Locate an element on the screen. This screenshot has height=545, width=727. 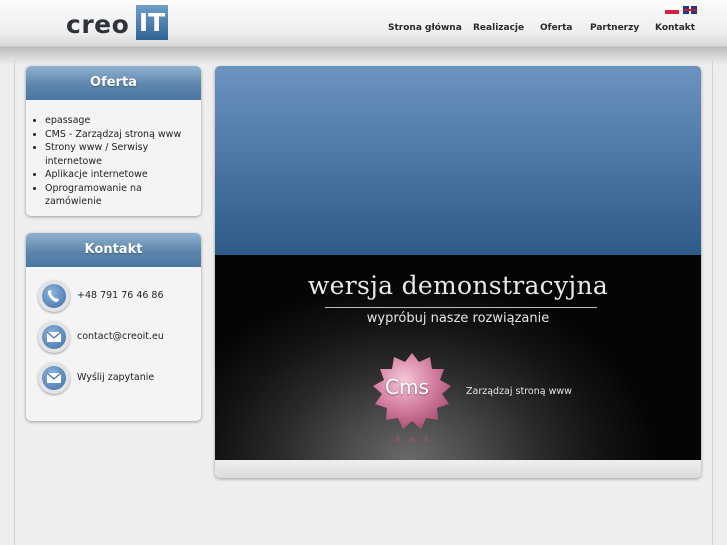
cms-caption: Zarządzaj stroną www is located at coordinates (519, 391).